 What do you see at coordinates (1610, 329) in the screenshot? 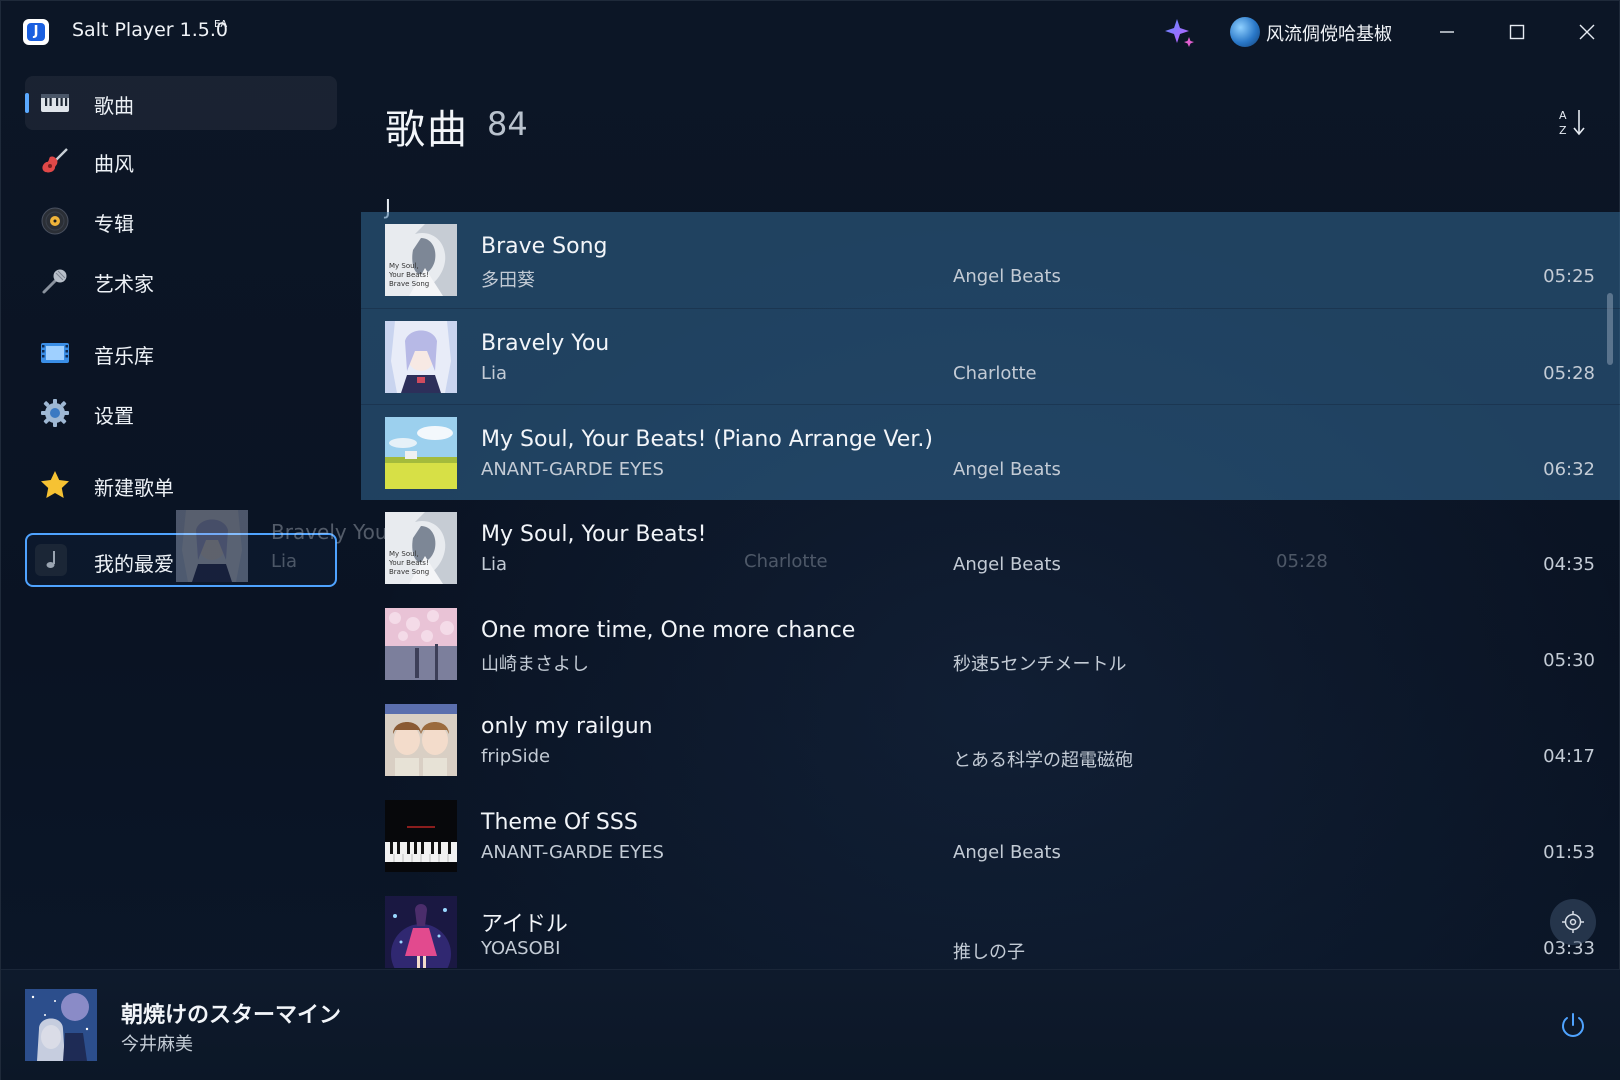
I see `scrollbar-thumb` at bounding box center [1610, 329].